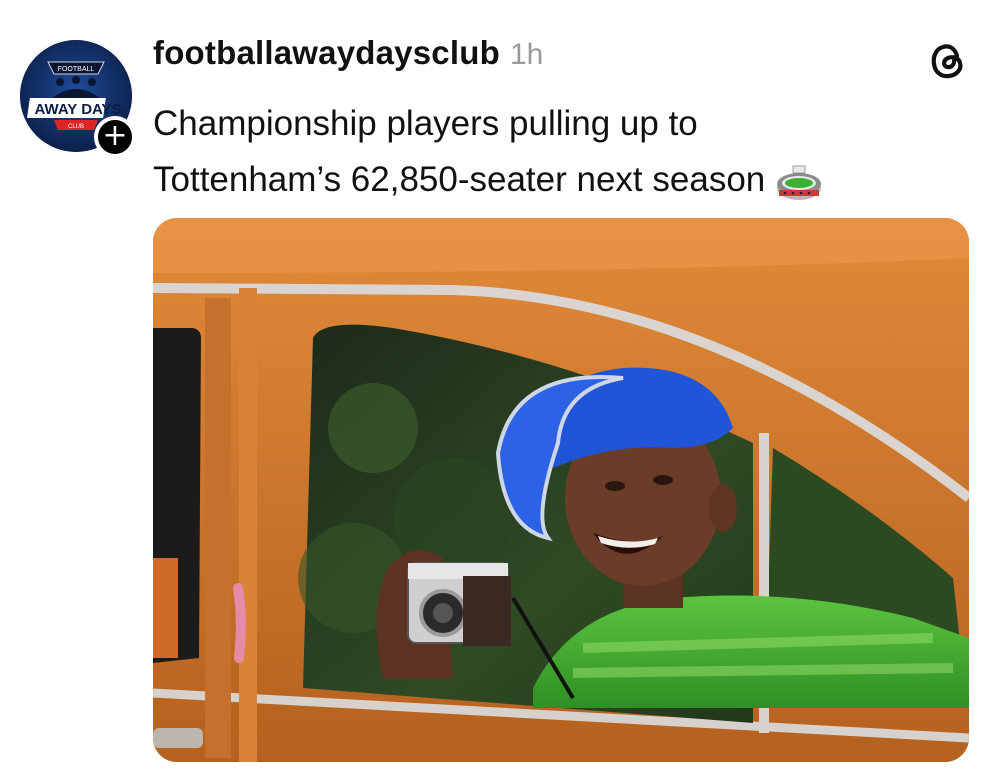  Describe the element at coordinates (526, 54) in the screenshot. I see `post-timestamp: 1h` at that location.